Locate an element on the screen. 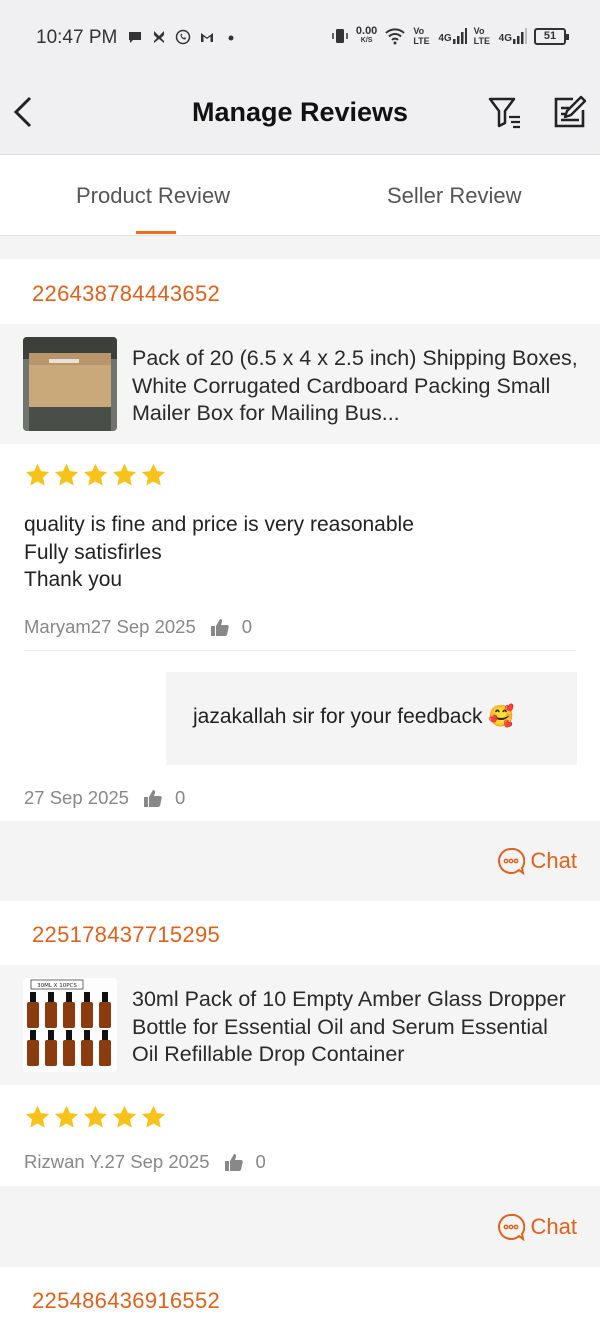  whatsapp-icon is located at coordinates (183, 37).